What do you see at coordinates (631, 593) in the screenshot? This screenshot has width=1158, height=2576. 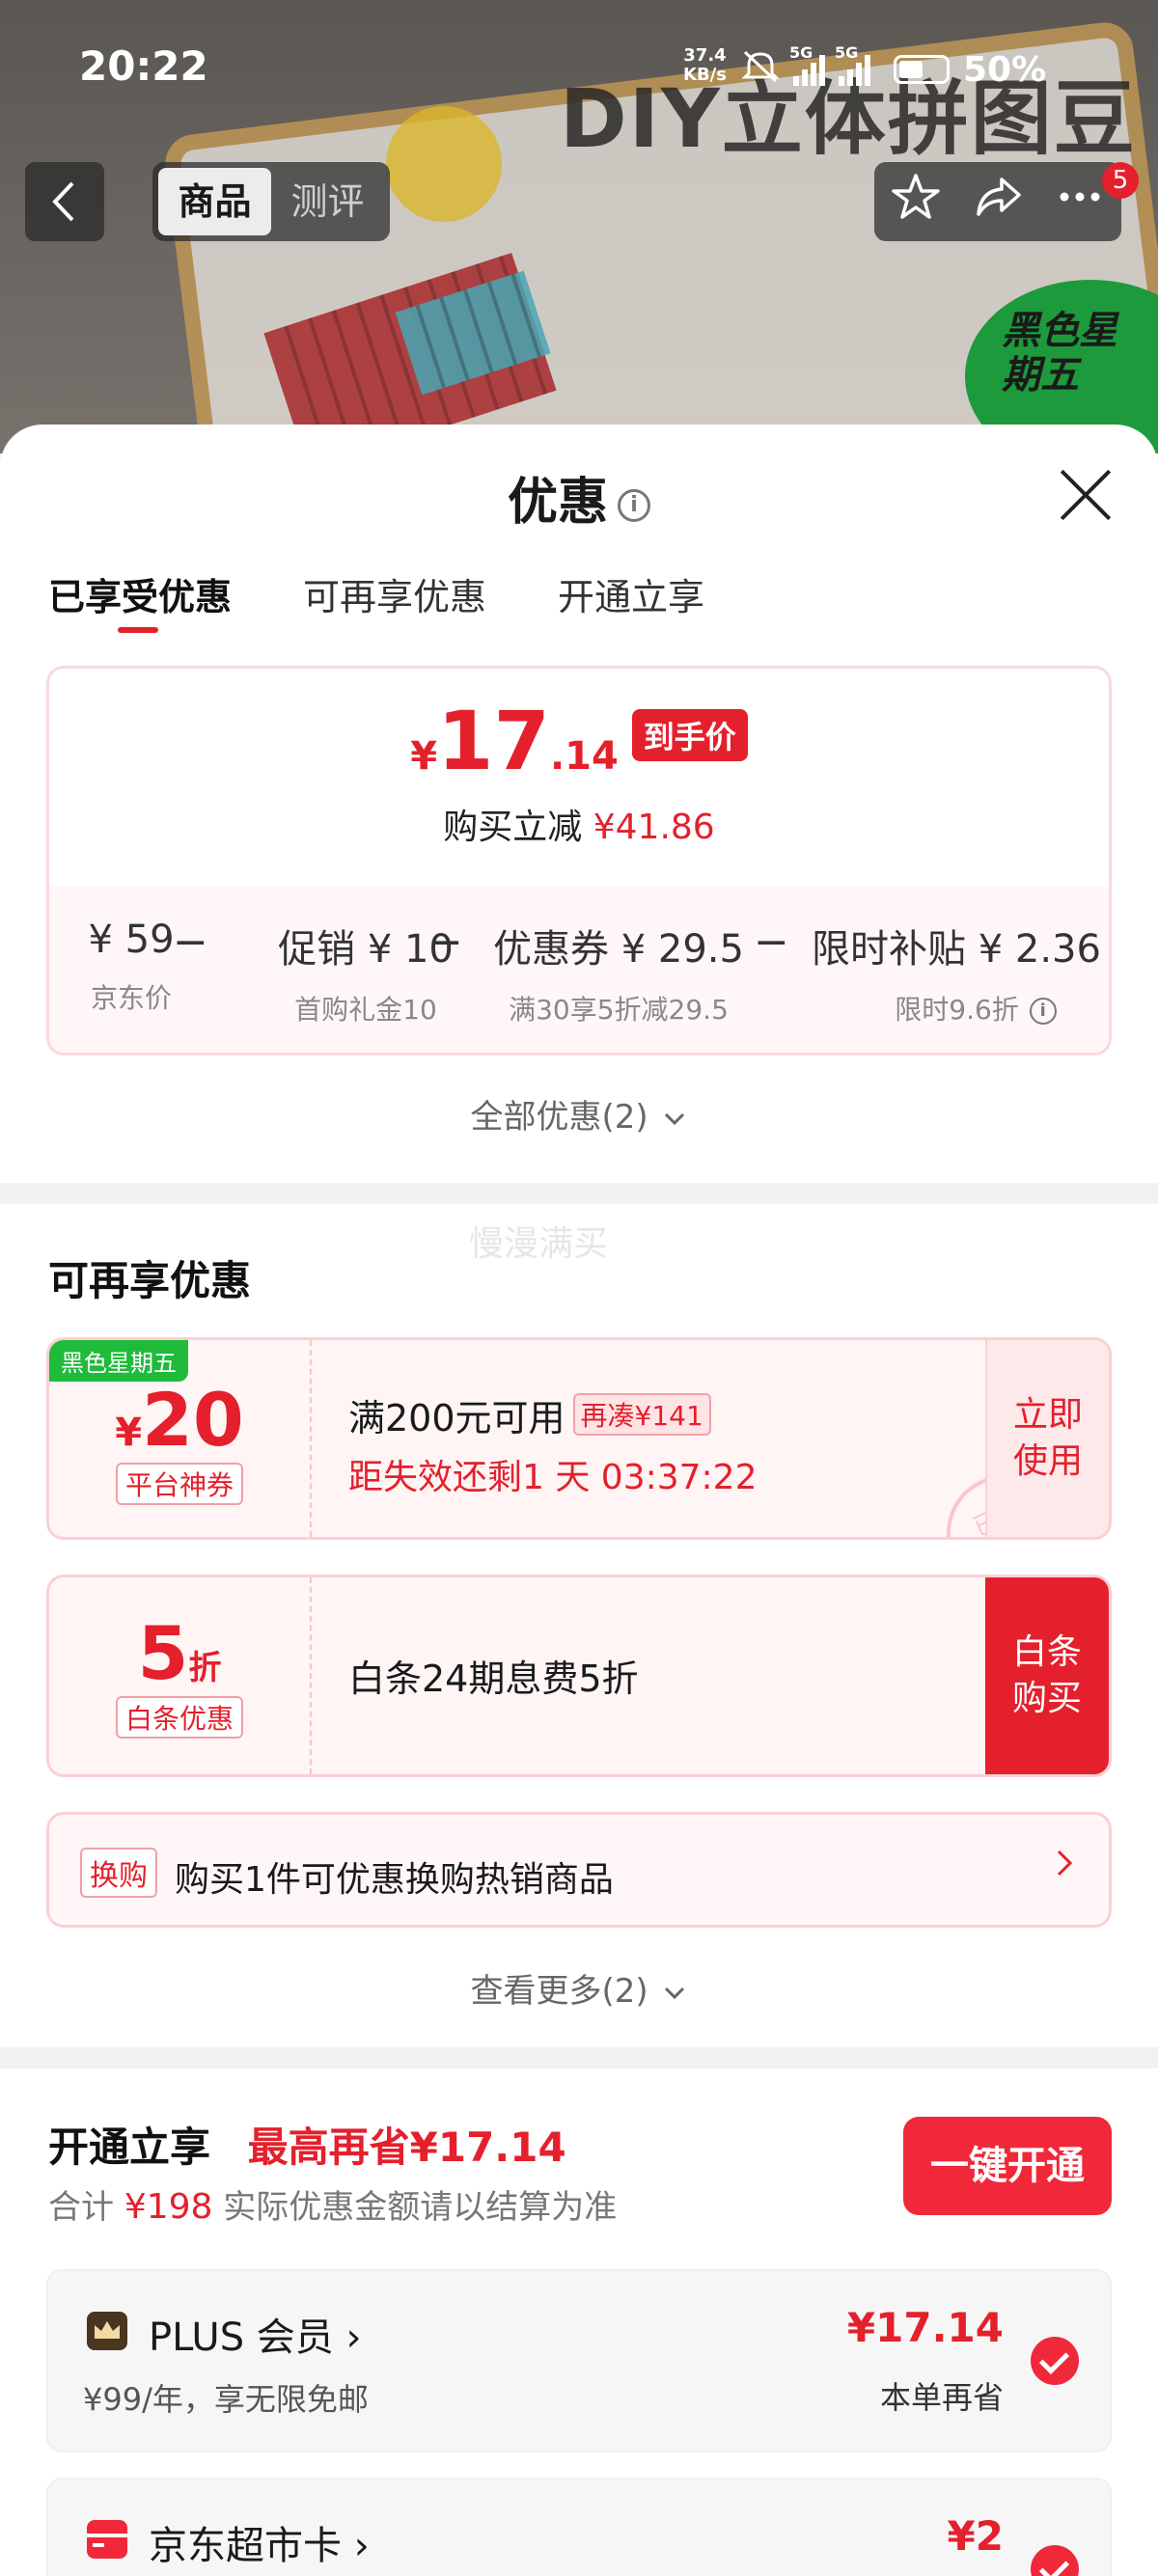 I see `tab-open-enjoy: 开通立享` at bounding box center [631, 593].